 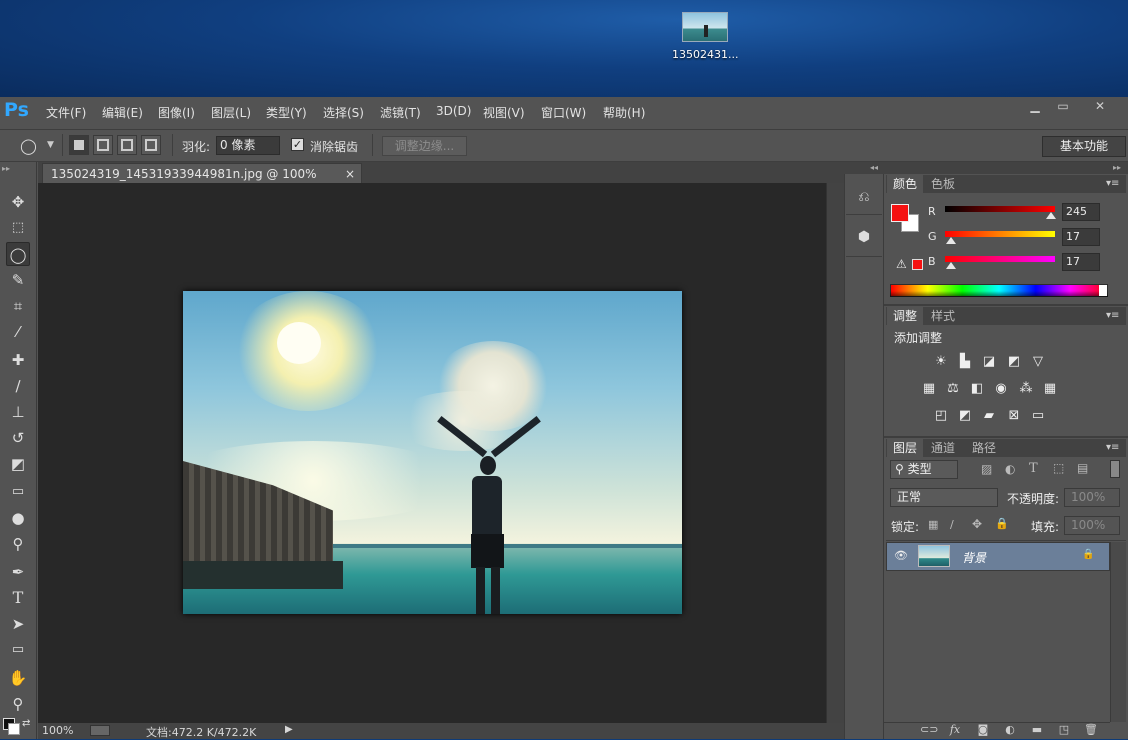 What do you see at coordinates (18, 544) in the screenshot?
I see `dodge-tool-icon: ⚲` at bounding box center [18, 544].